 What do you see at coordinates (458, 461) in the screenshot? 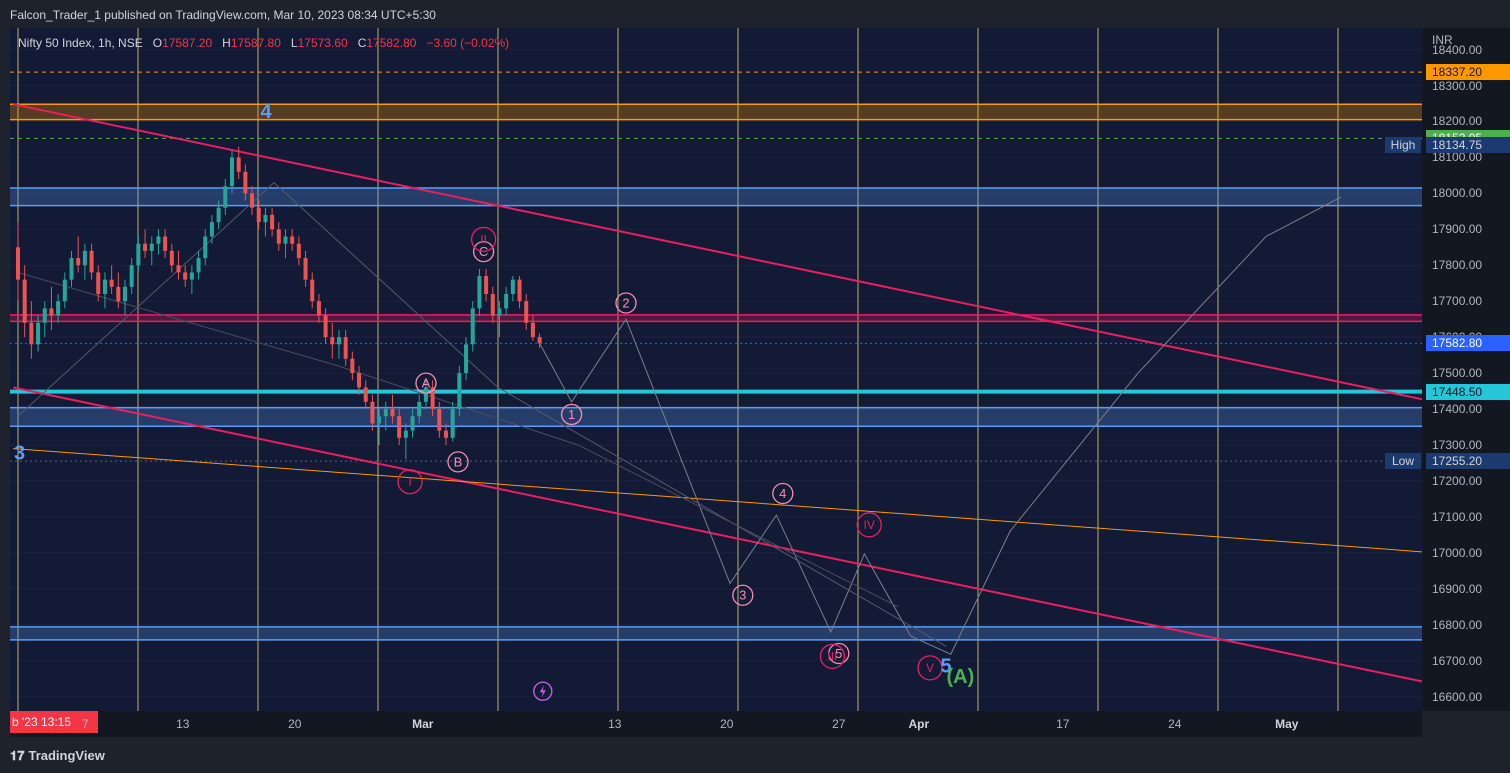
I see `wave-label-text: B` at bounding box center [458, 461].